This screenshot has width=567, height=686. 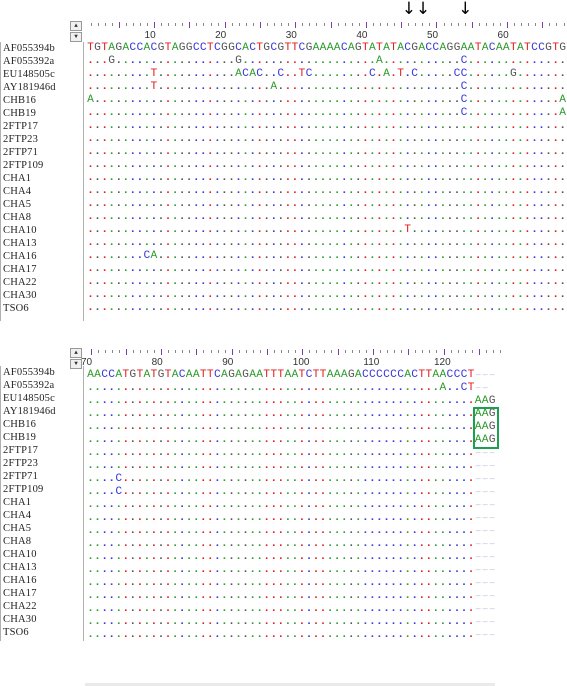 I want to click on scroll-up-button: ▲, so click(x=76, y=26).